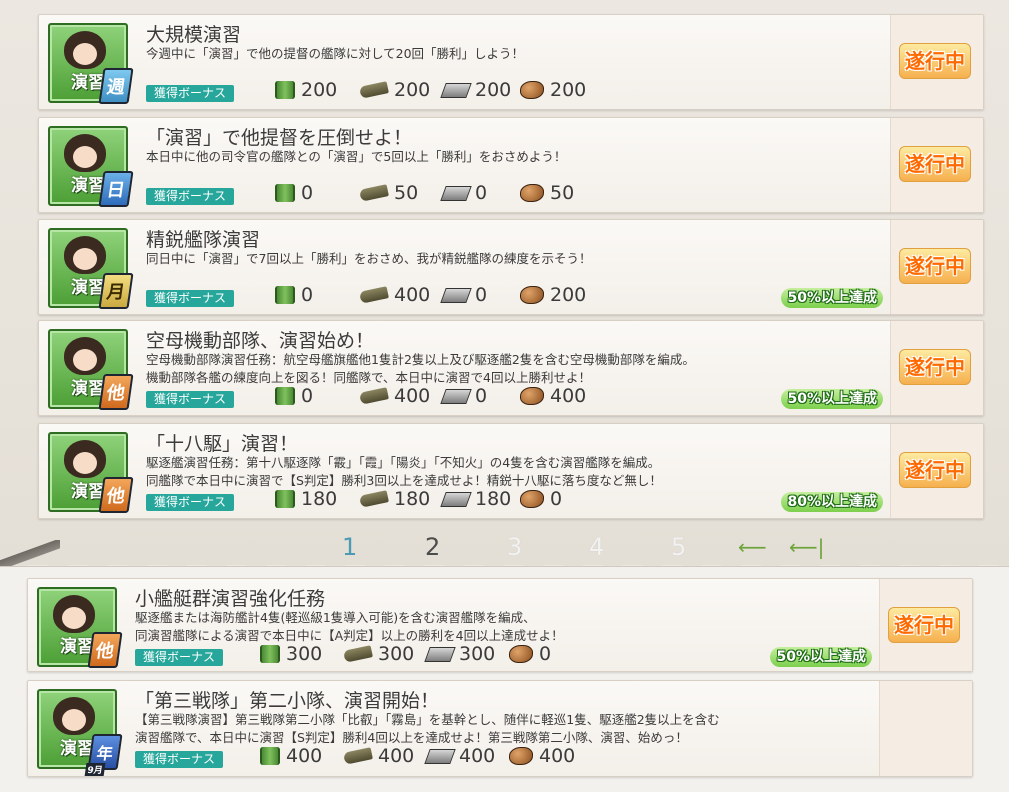 The image size is (1009, 792). Describe the element at coordinates (925, 728) in the screenshot. I see `status-area` at that location.